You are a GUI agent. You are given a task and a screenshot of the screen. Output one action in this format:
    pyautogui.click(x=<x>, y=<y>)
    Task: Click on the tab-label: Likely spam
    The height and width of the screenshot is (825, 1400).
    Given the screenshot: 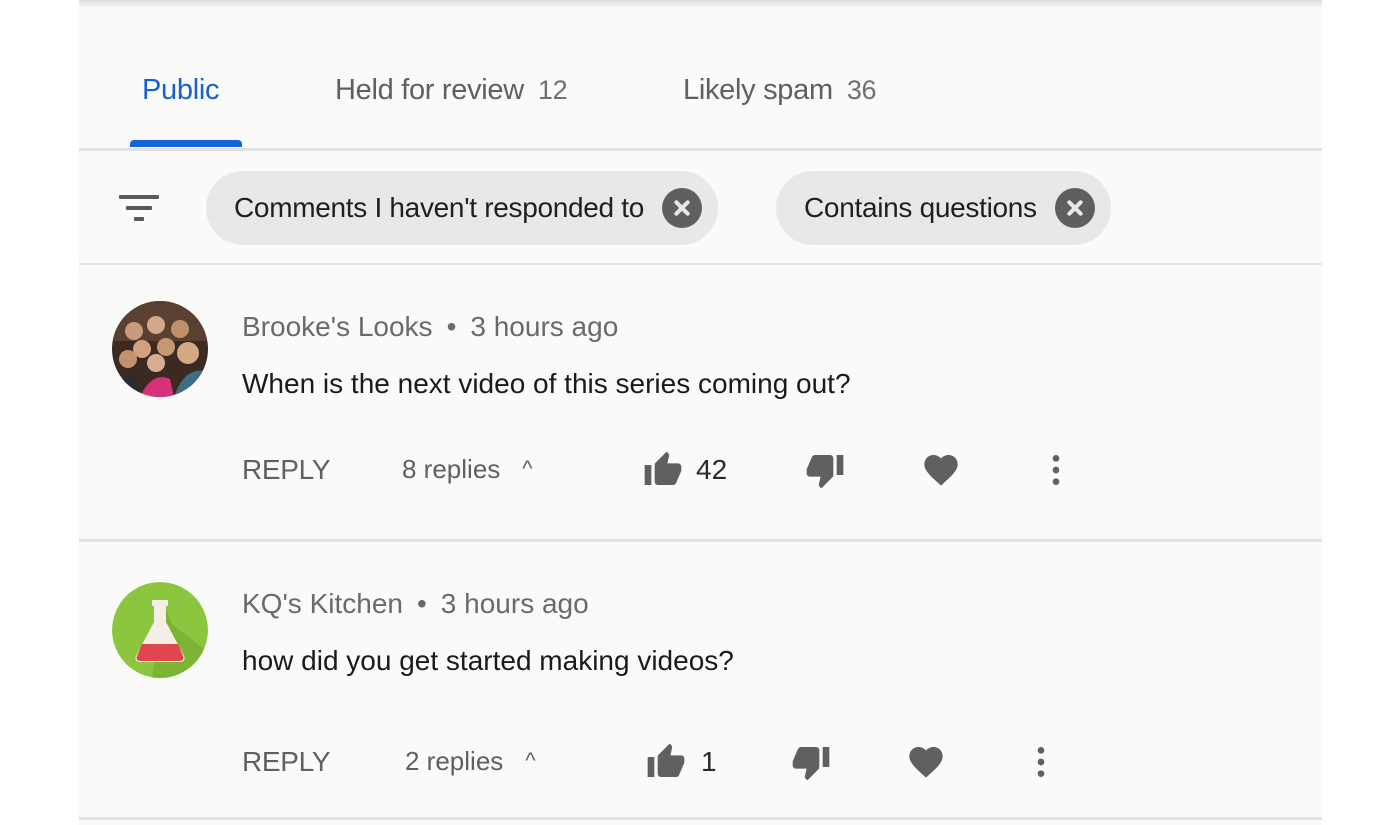 What is the action you would take?
    pyautogui.click(x=758, y=90)
    